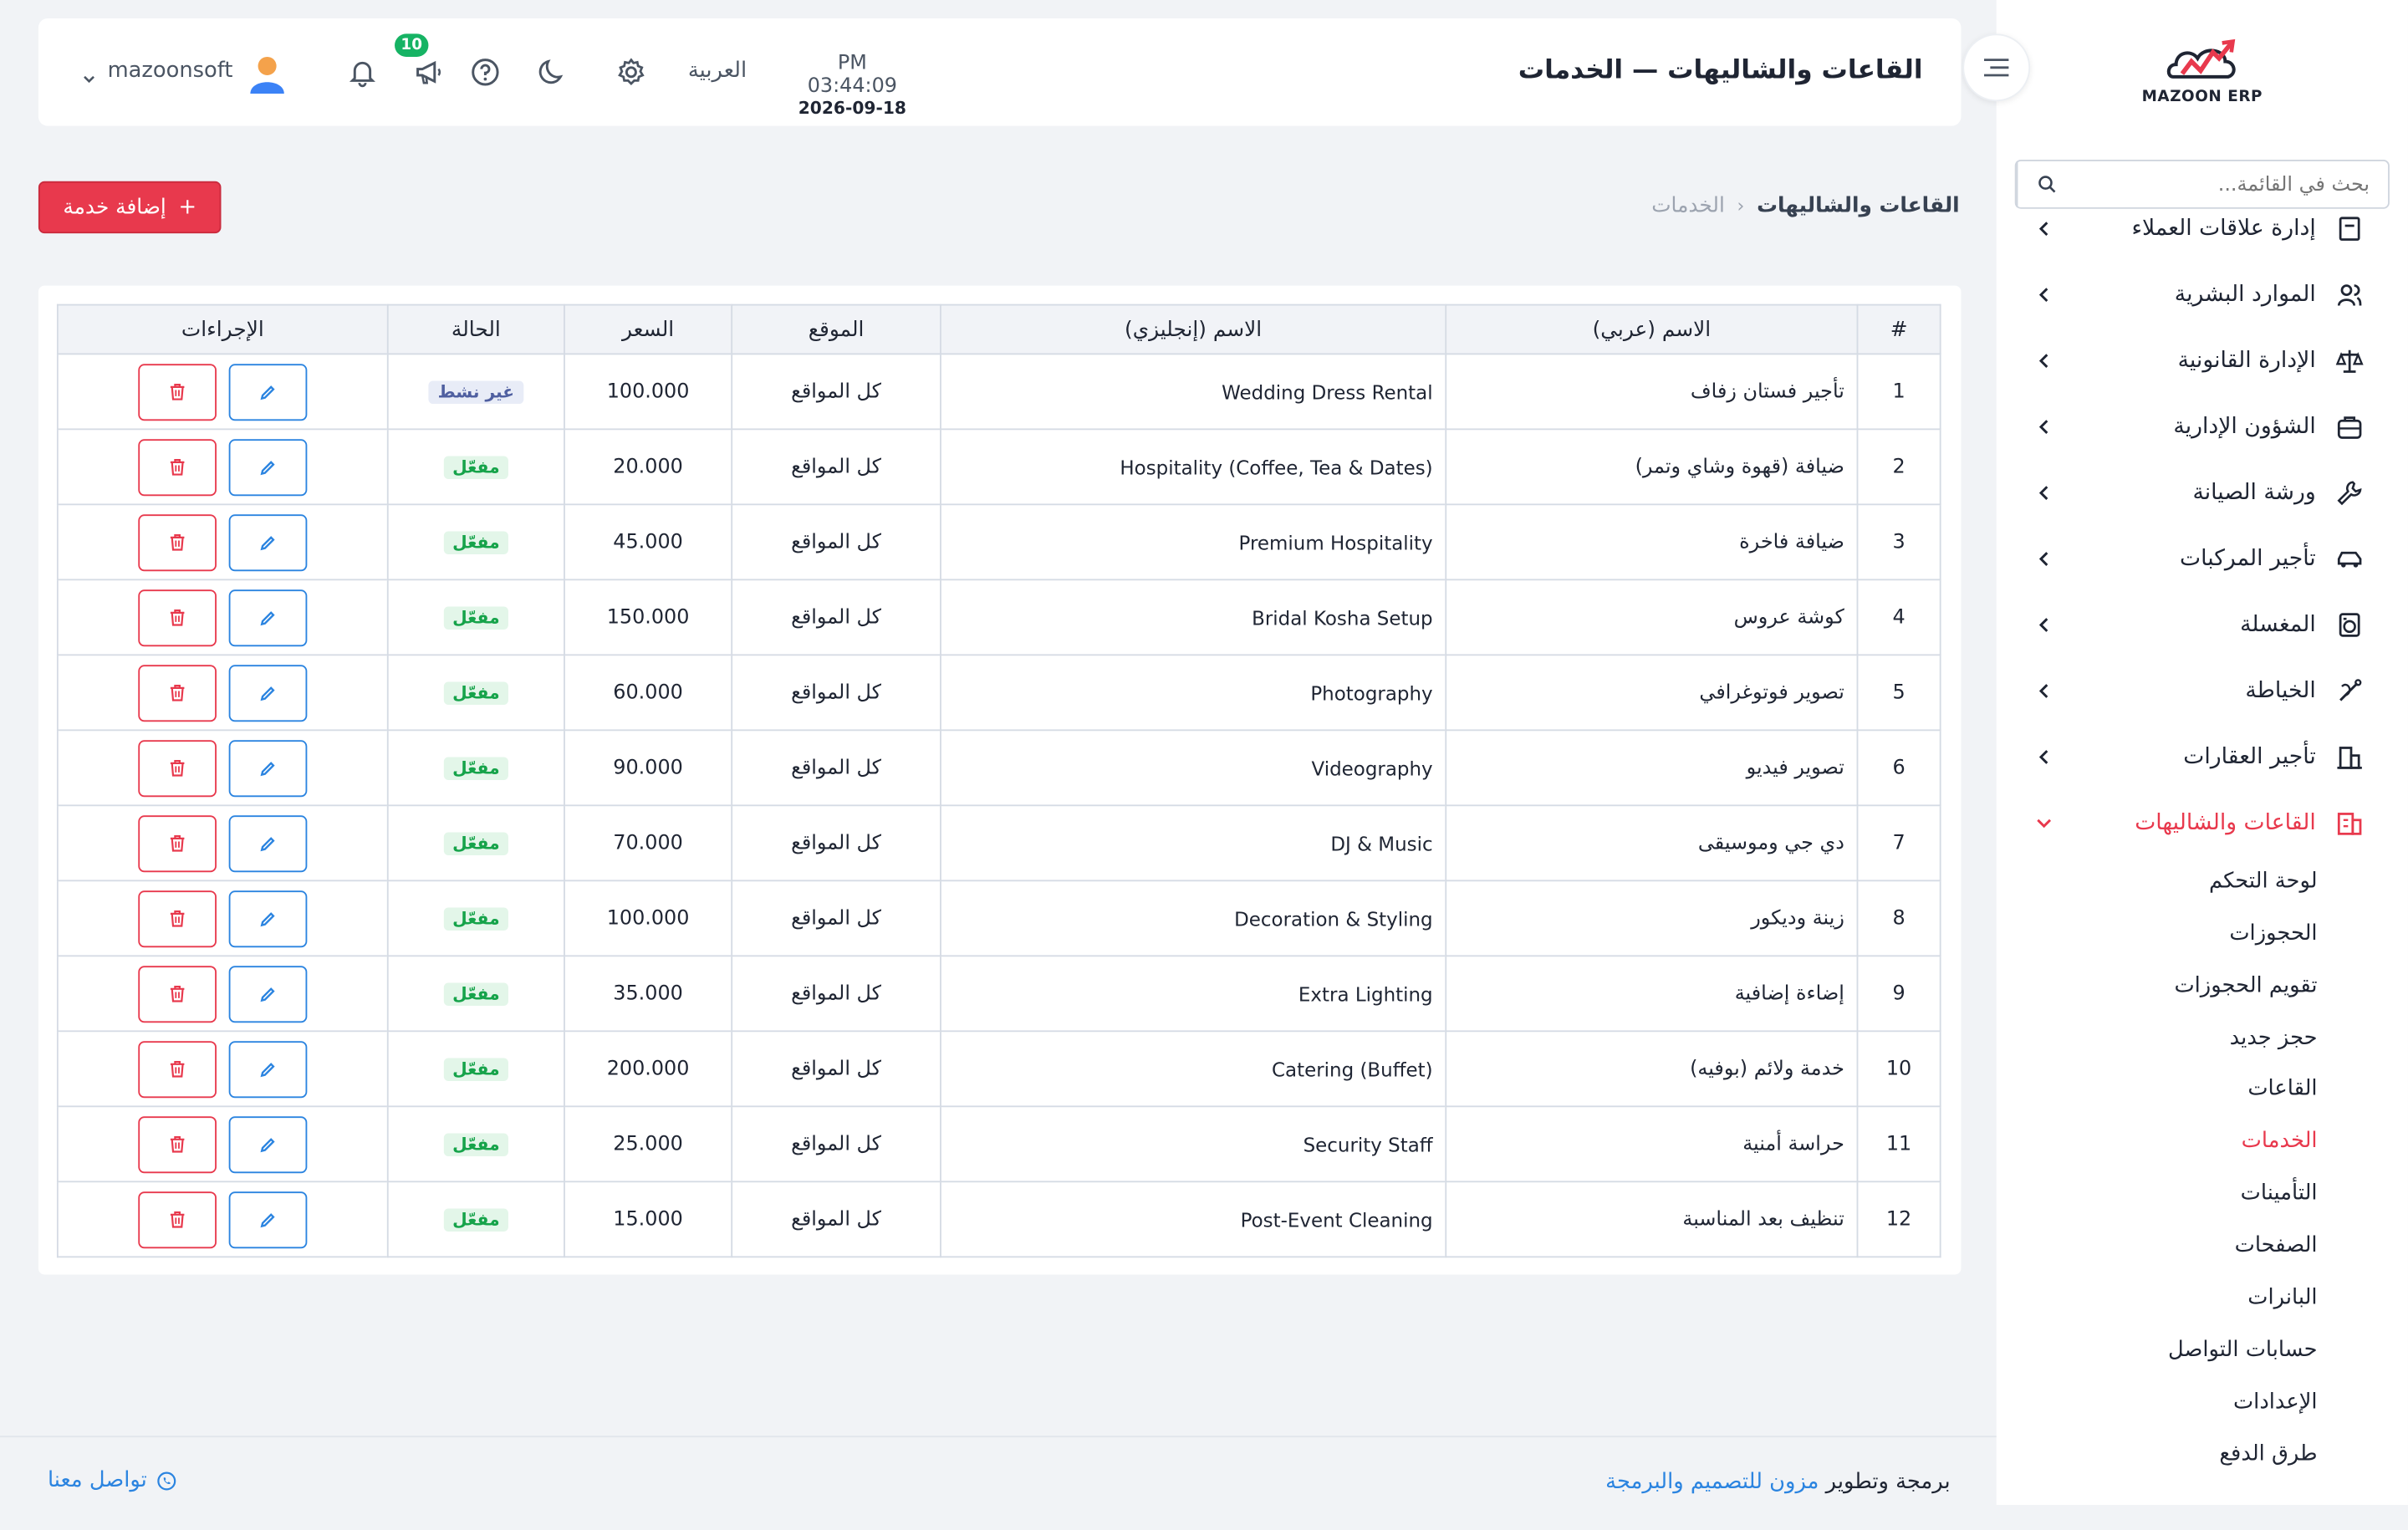 Image resolution: width=2408 pixels, height=1530 pixels. I want to click on footer-credit-link: مزون للتصميم والبرمجة, so click(1712, 1482).